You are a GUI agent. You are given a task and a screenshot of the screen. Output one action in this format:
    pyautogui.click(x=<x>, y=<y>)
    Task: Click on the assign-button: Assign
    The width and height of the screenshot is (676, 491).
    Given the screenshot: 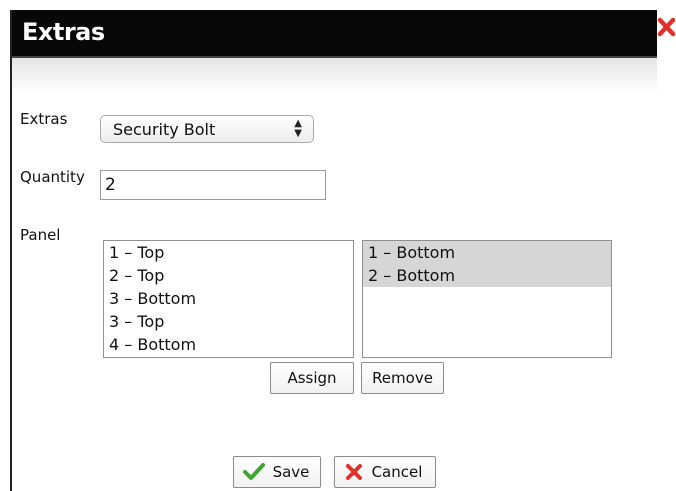 What is the action you would take?
    pyautogui.click(x=312, y=378)
    